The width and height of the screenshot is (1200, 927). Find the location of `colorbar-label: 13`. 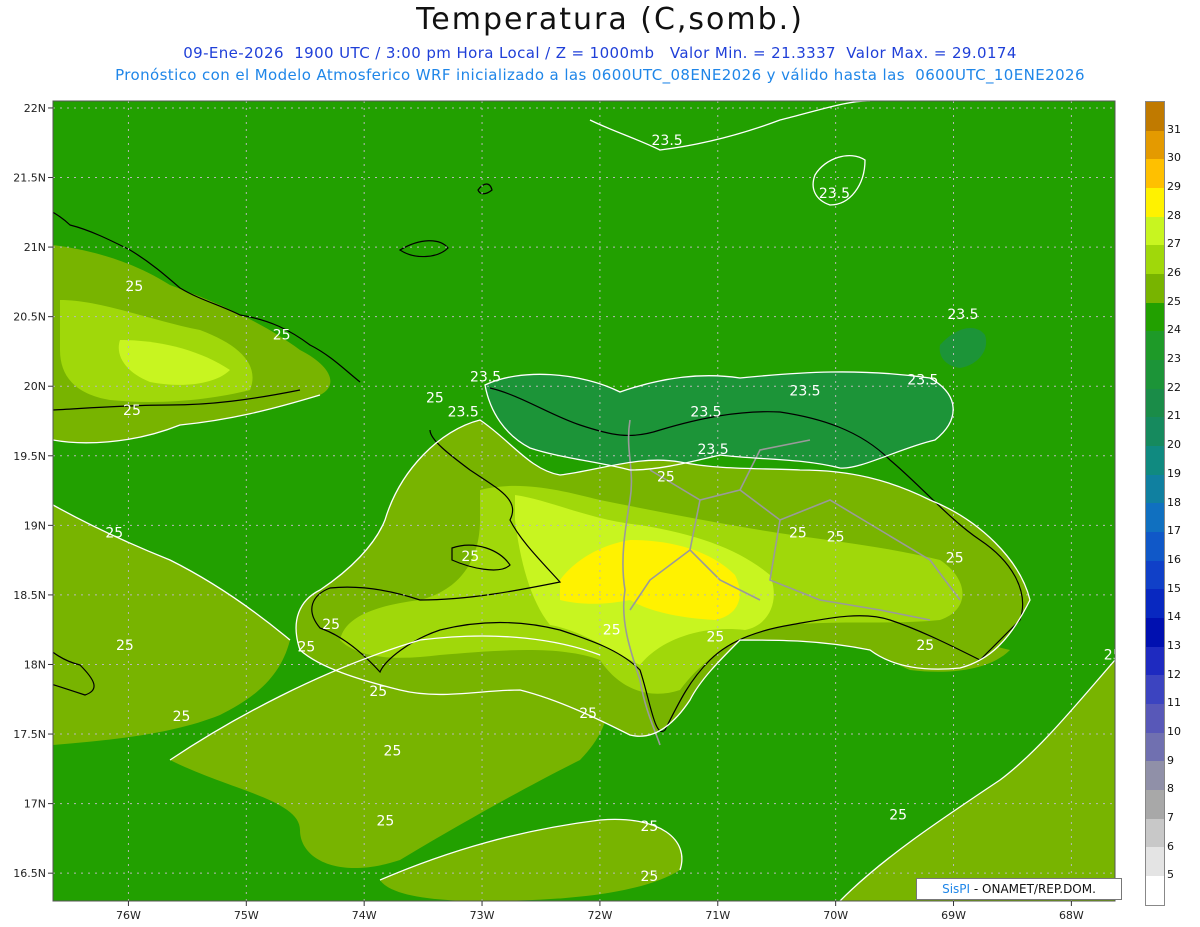

colorbar-label: 13 is located at coordinates (1174, 645).